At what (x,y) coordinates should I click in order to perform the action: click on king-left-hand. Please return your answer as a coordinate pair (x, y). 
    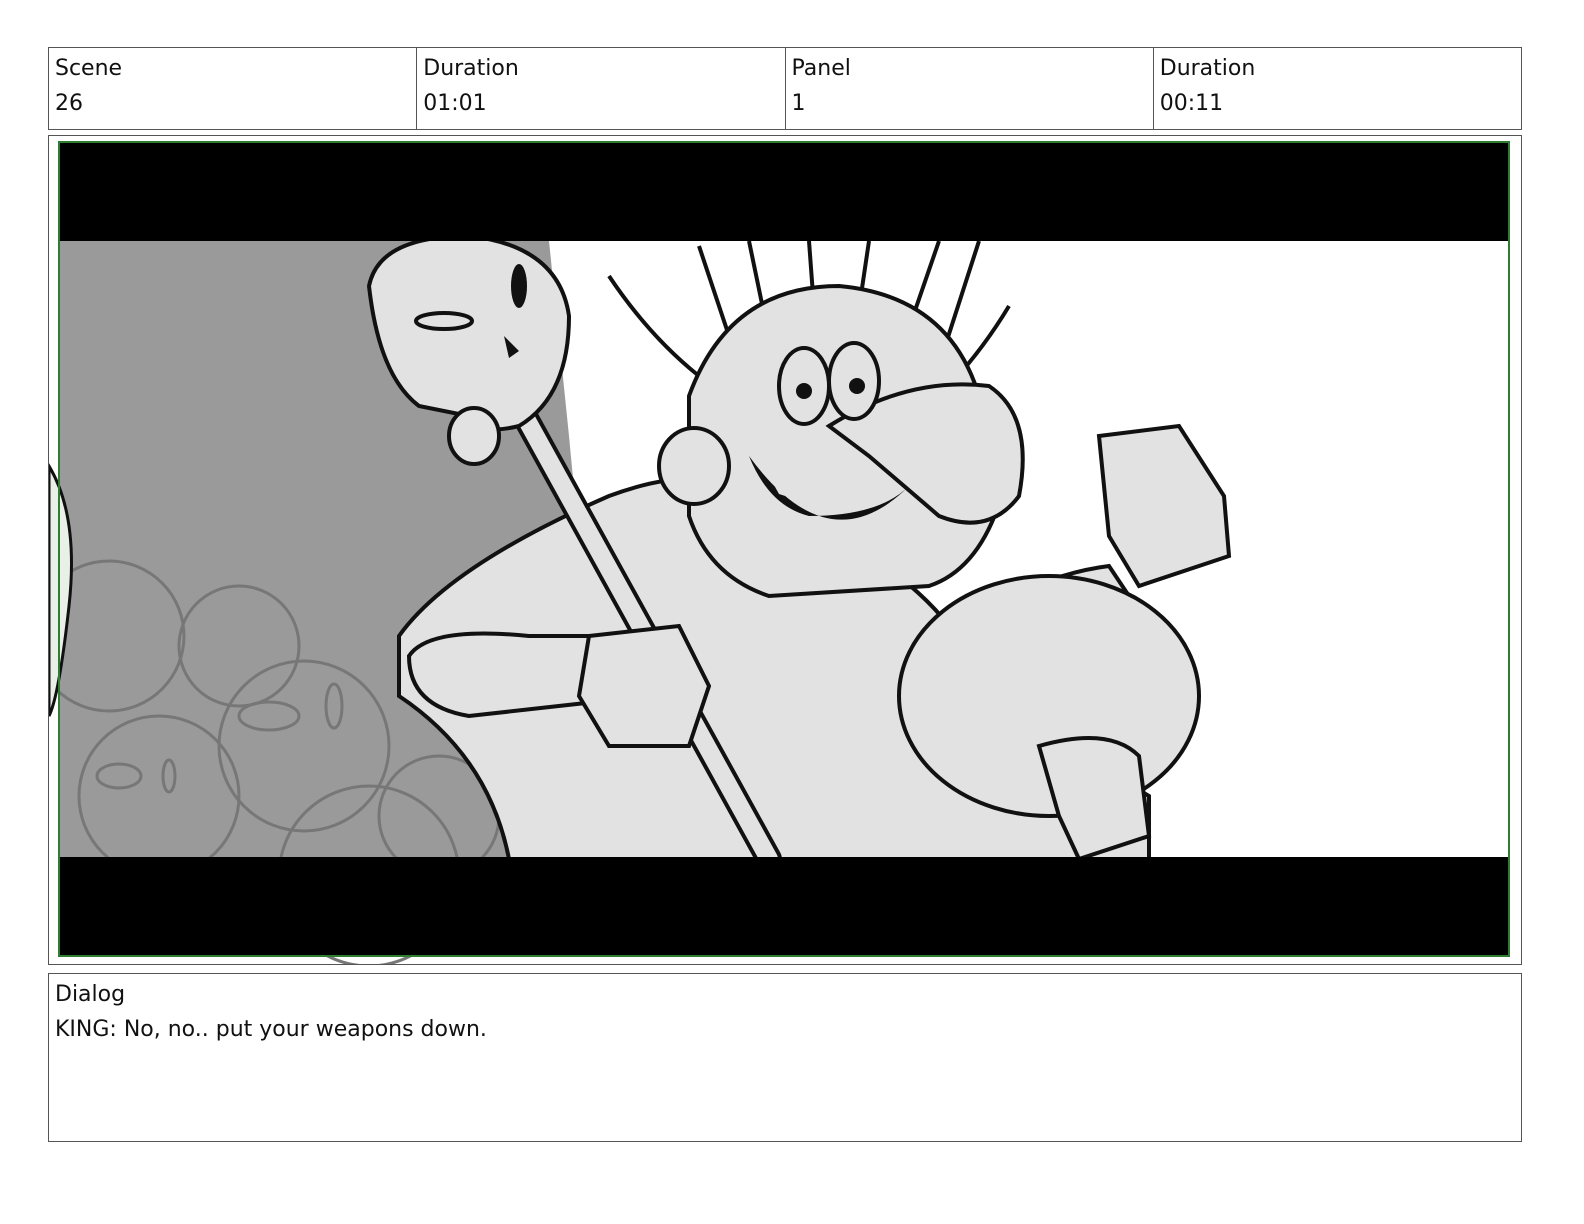
    Looking at the image, I should click on (644, 685).